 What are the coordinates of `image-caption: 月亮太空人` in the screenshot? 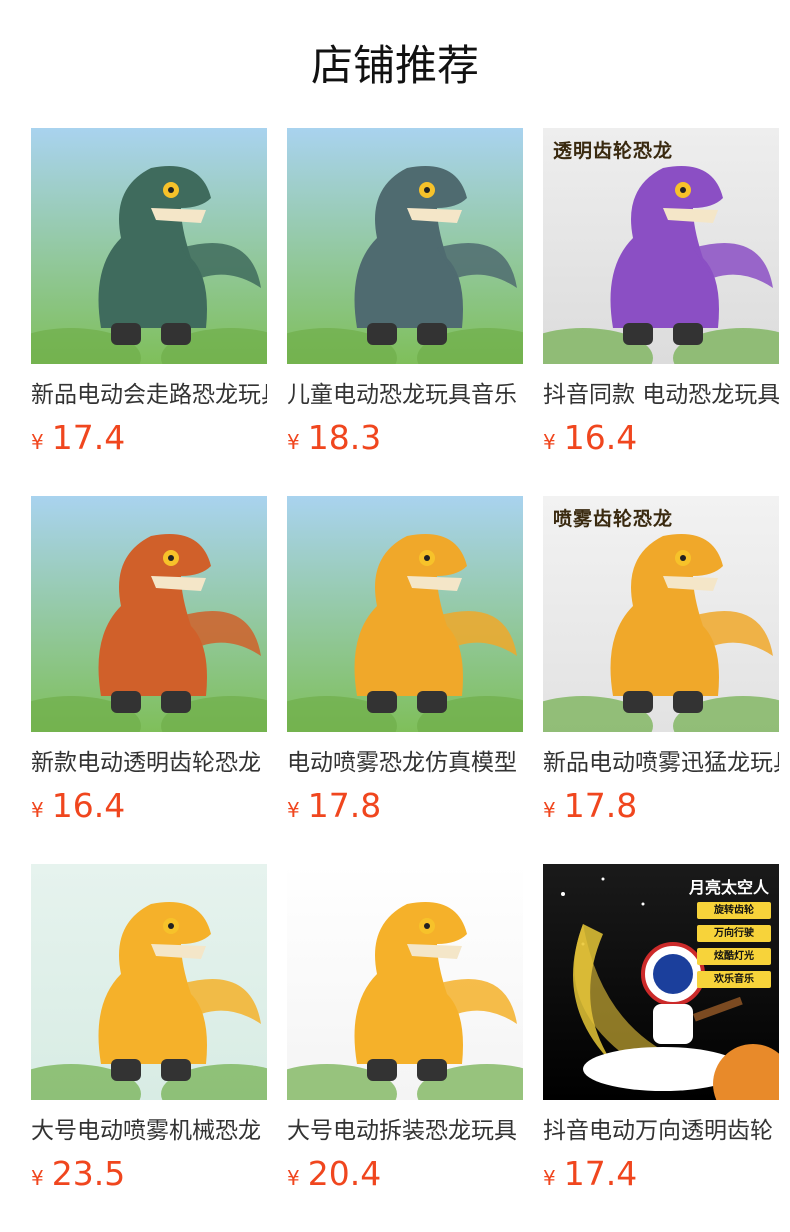 It's located at (728, 887).